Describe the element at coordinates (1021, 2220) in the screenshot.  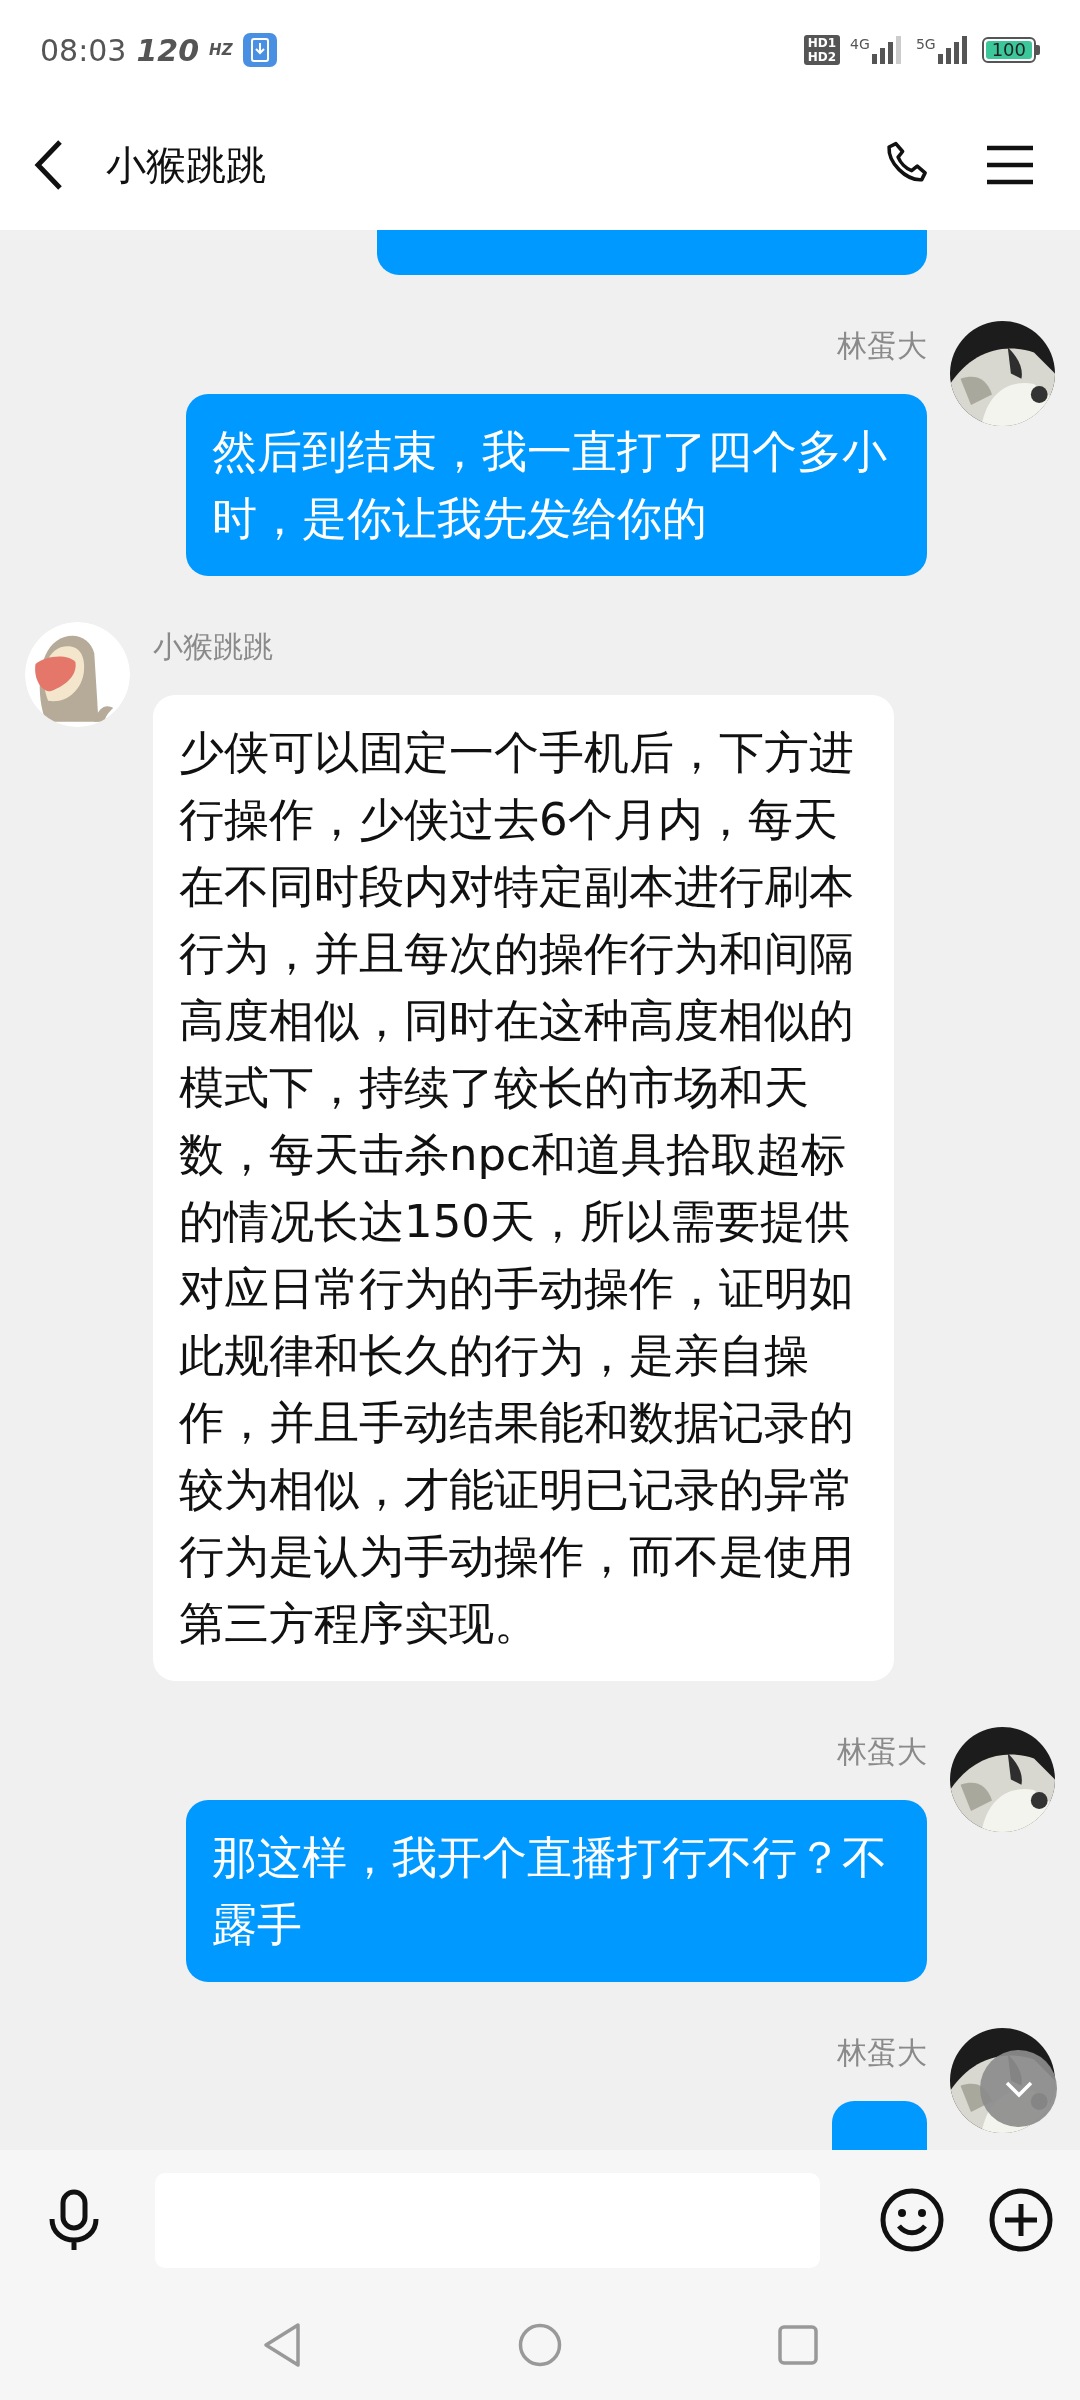
I see `add-button` at that location.